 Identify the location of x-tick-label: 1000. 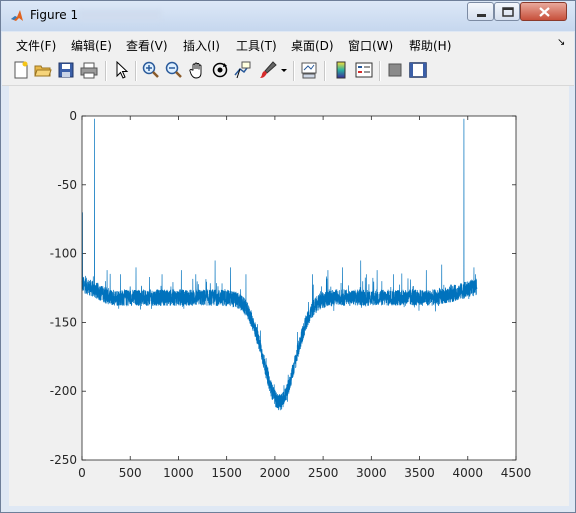
(178, 473).